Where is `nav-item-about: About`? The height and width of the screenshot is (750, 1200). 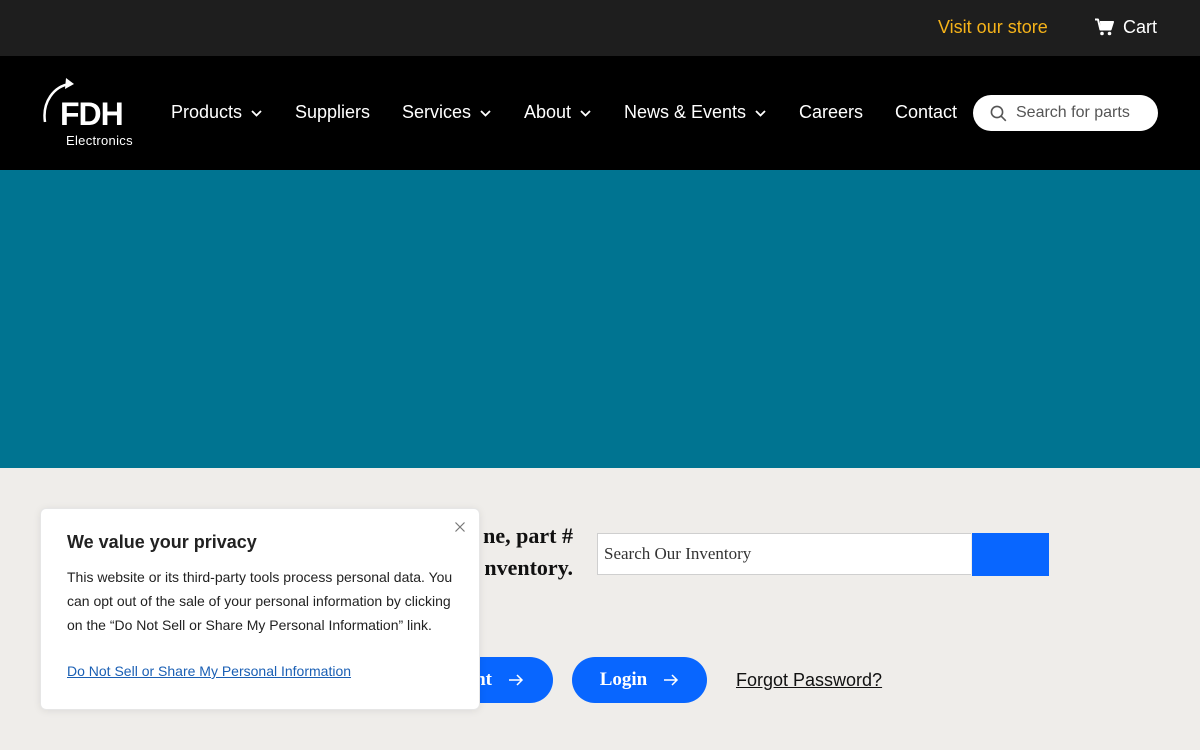
nav-item-about: About is located at coordinates (557, 112).